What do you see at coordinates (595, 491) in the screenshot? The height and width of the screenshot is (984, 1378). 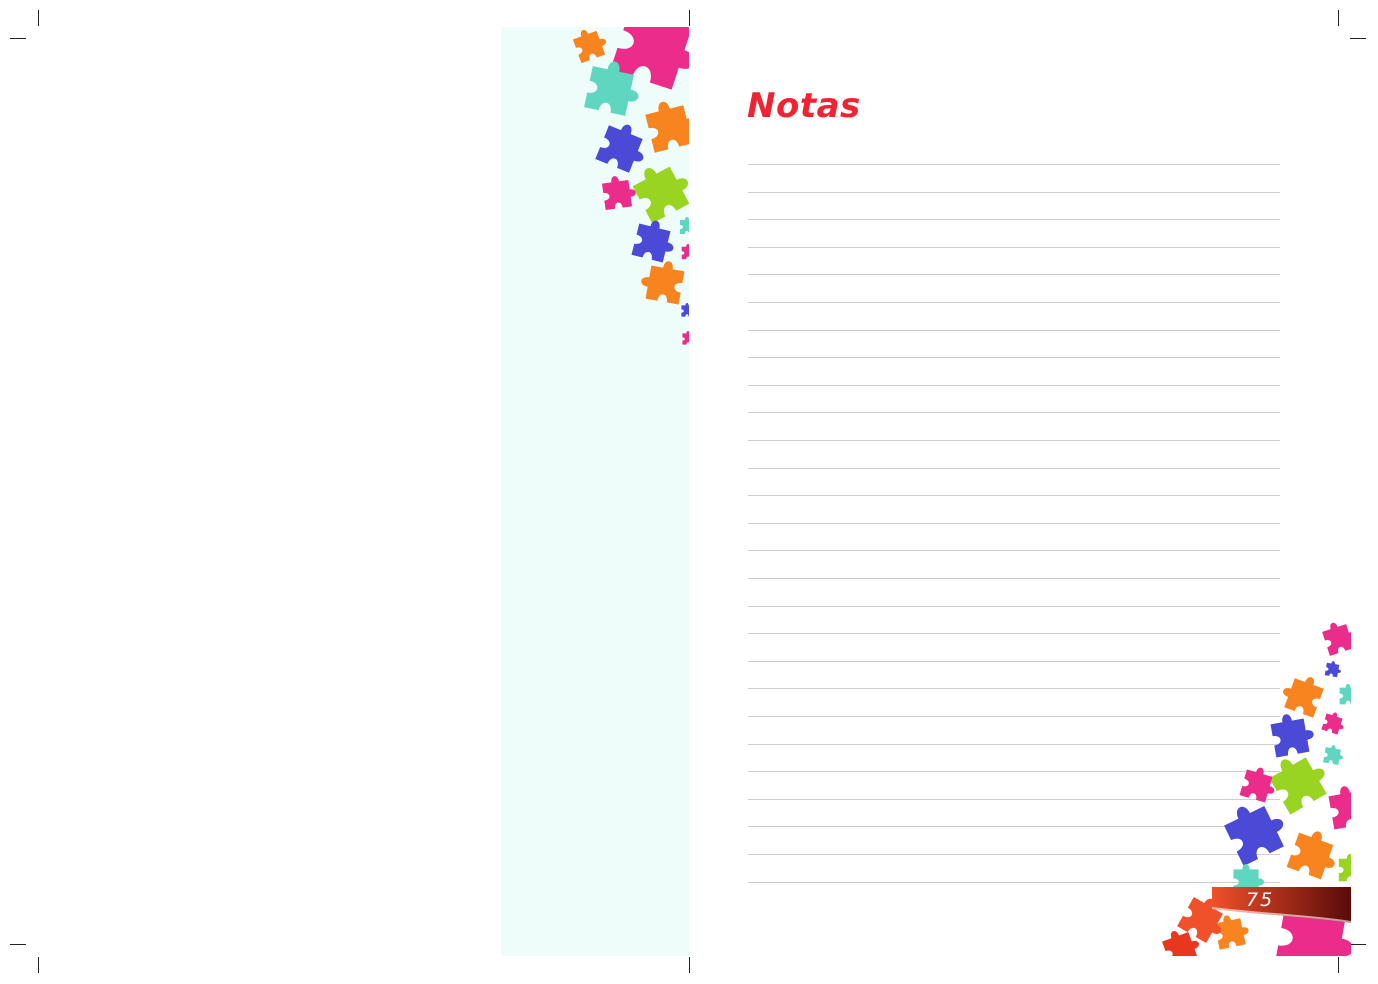 I see `left-page-strip` at bounding box center [595, 491].